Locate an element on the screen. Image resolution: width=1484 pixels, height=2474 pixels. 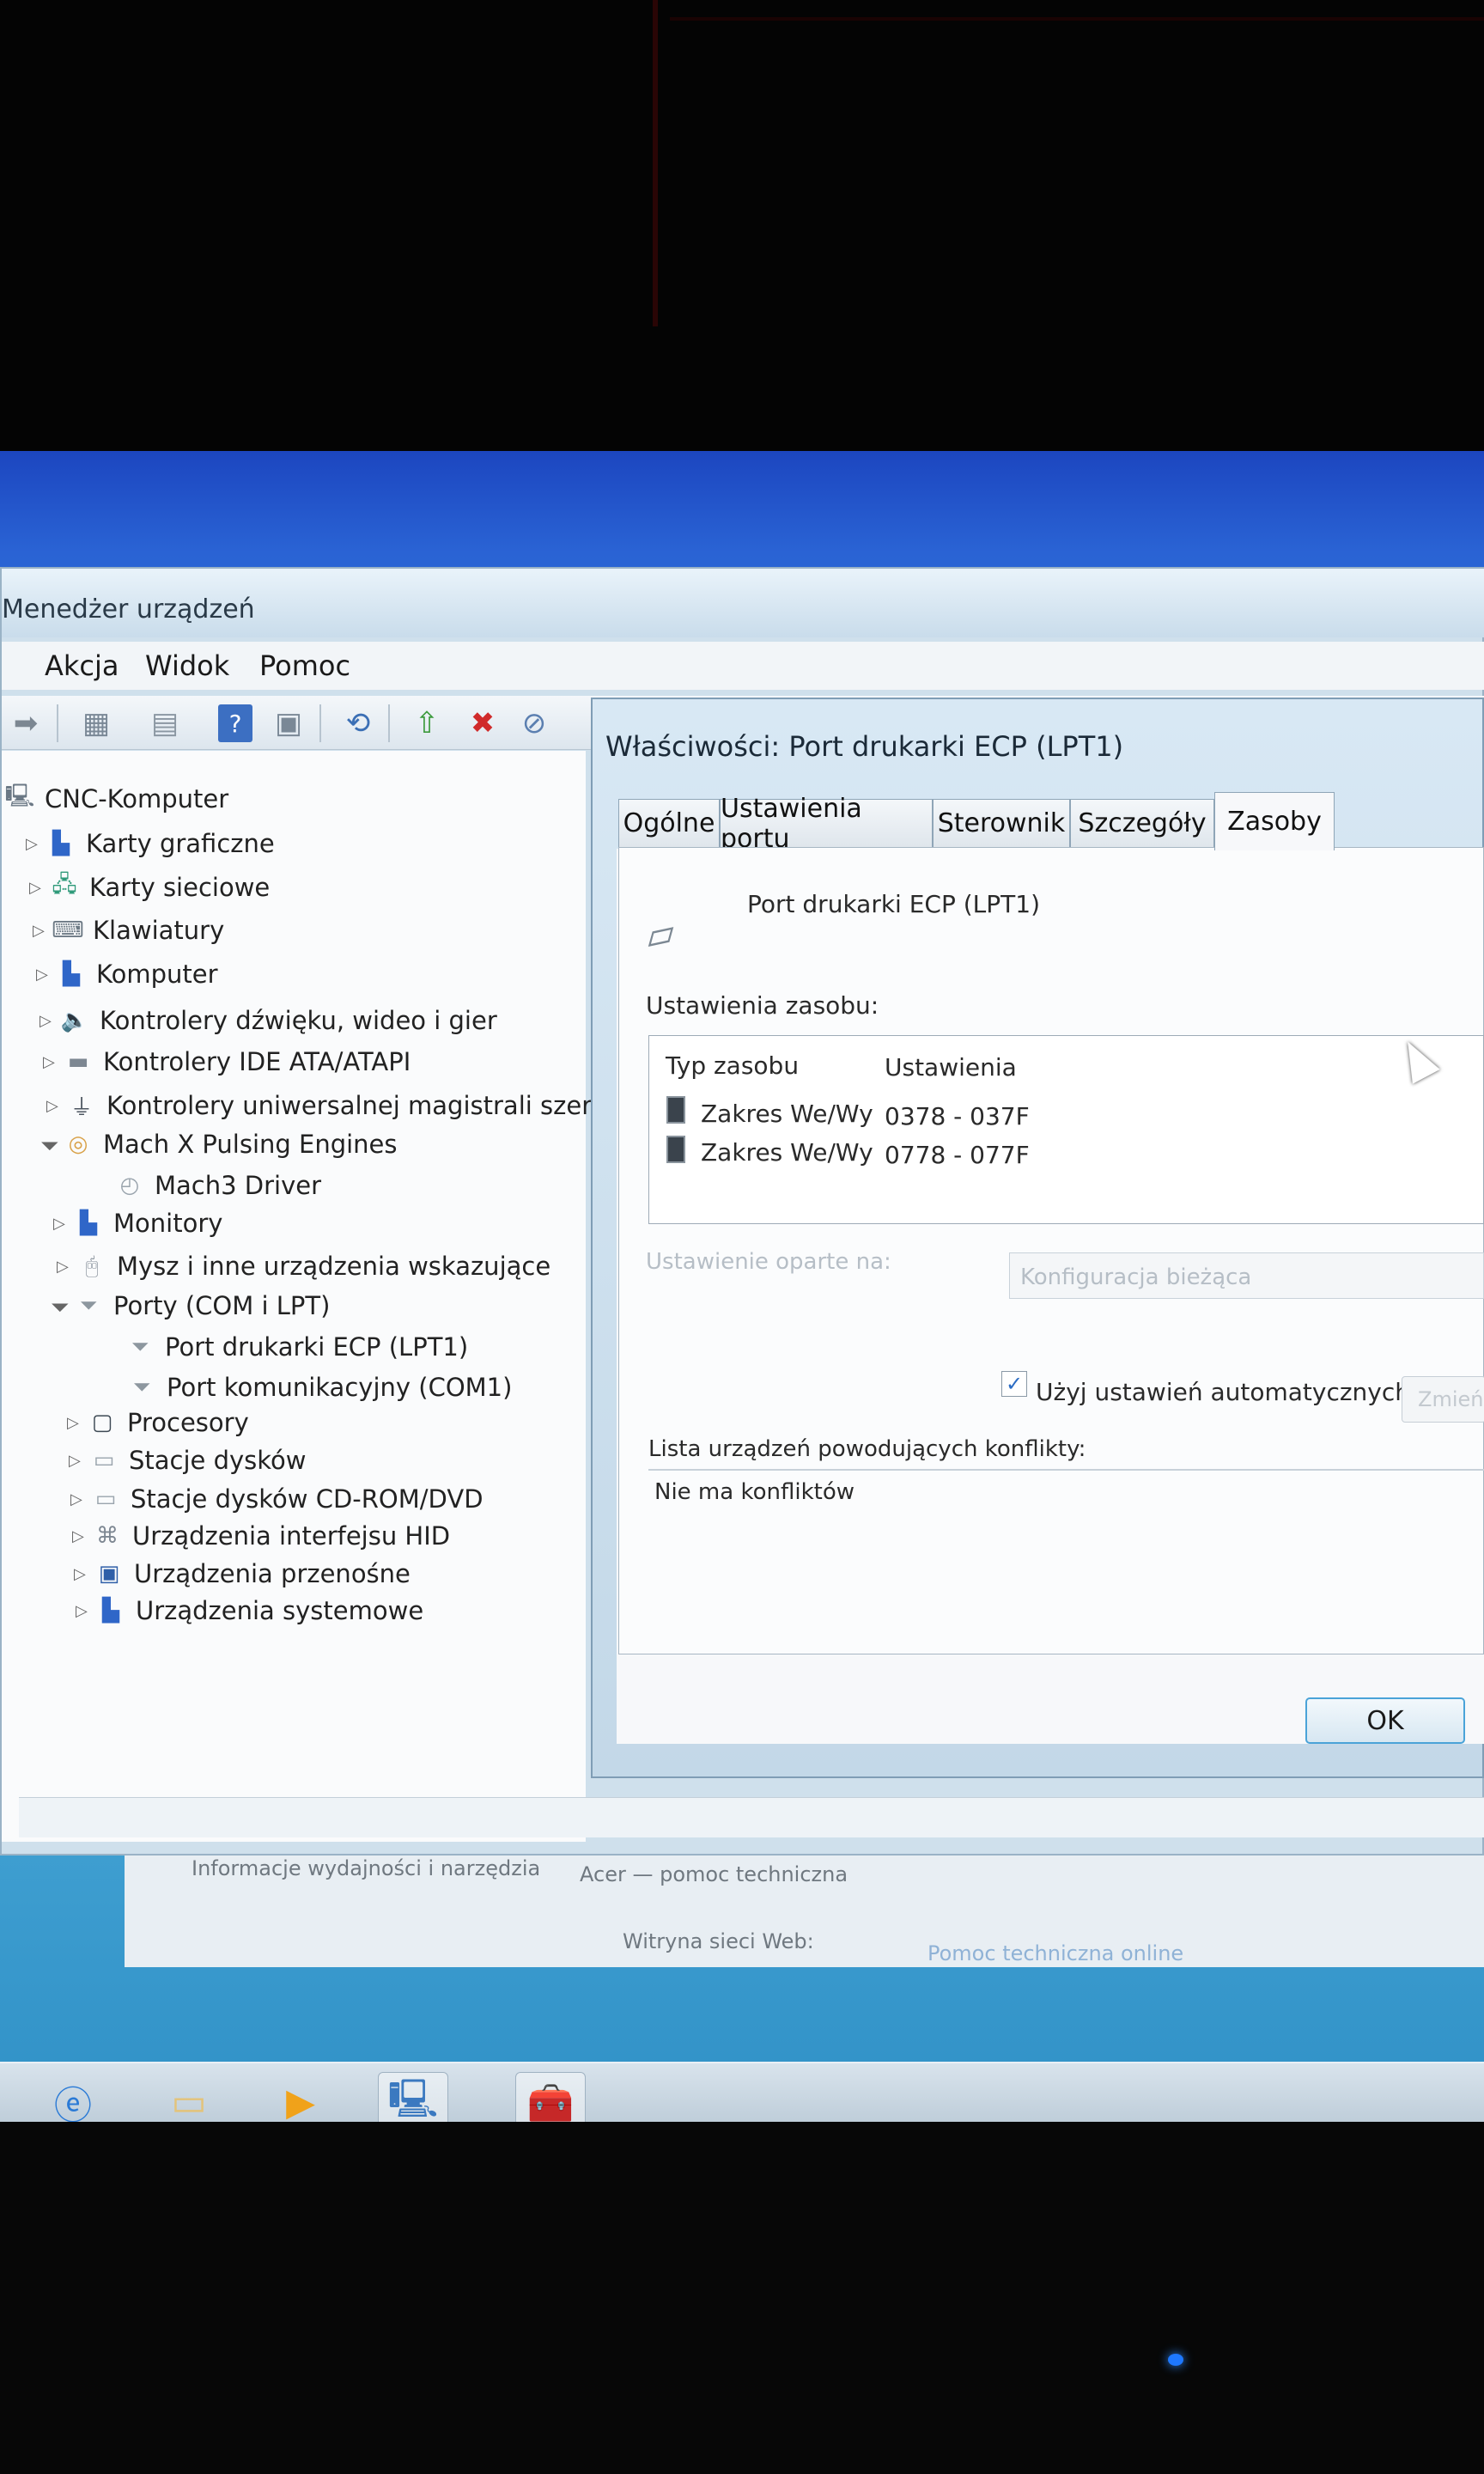
tree-item-monitory: ▷ ▙ Monitory is located at coordinates (138, 1223).